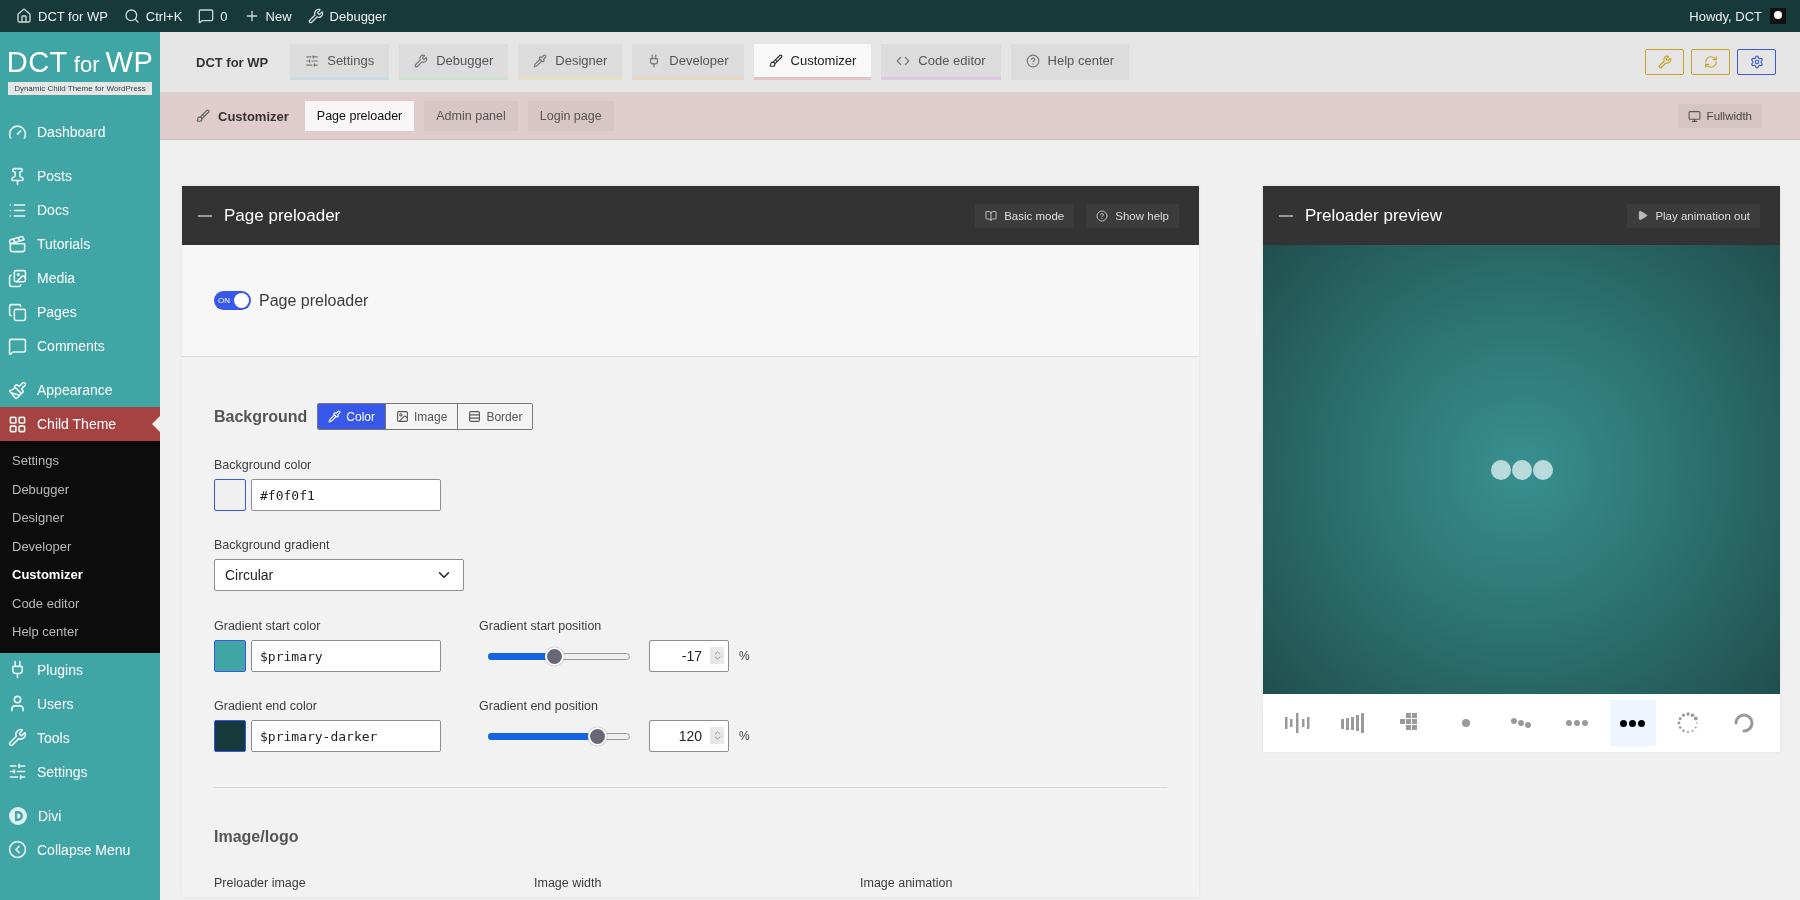 This screenshot has width=1800, height=900. What do you see at coordinates (253, 116) in the screenshot?
I see `section-name: Customizer` at bounding box center [253, 116].